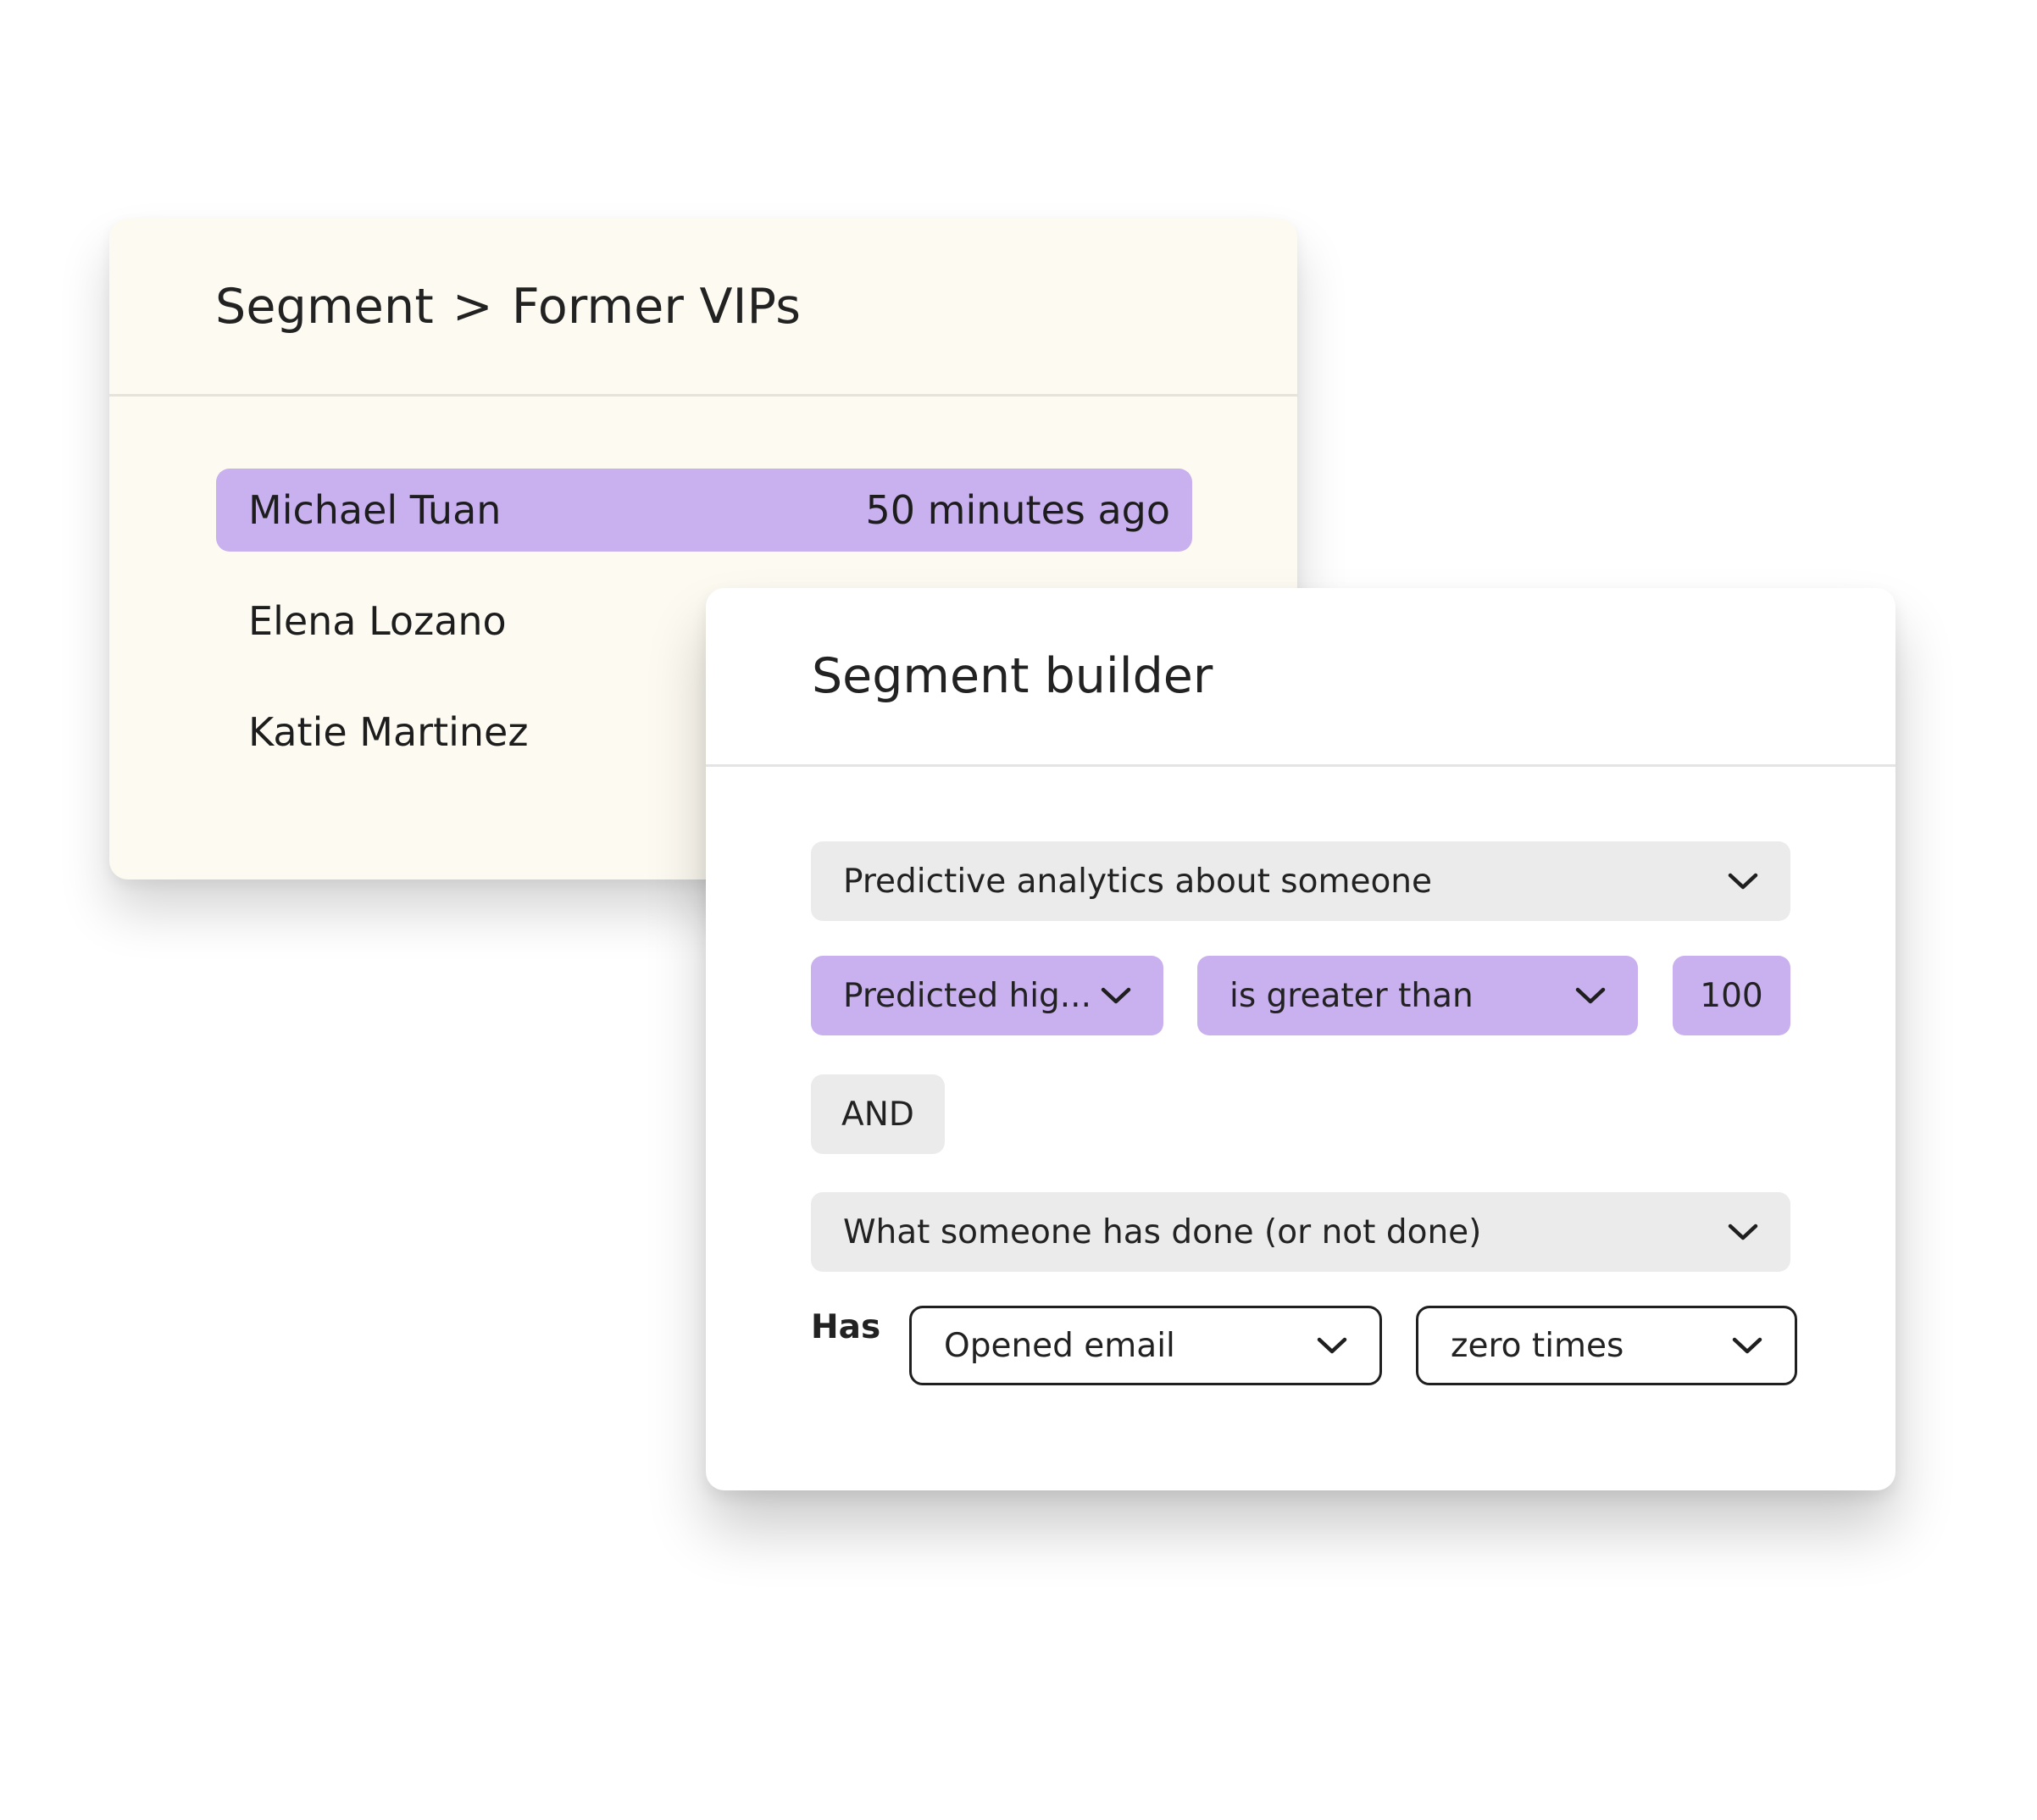  I want to click on profile-row-michael-tuan: Michael Tuan 50 minutes ago, so click(704, 510).